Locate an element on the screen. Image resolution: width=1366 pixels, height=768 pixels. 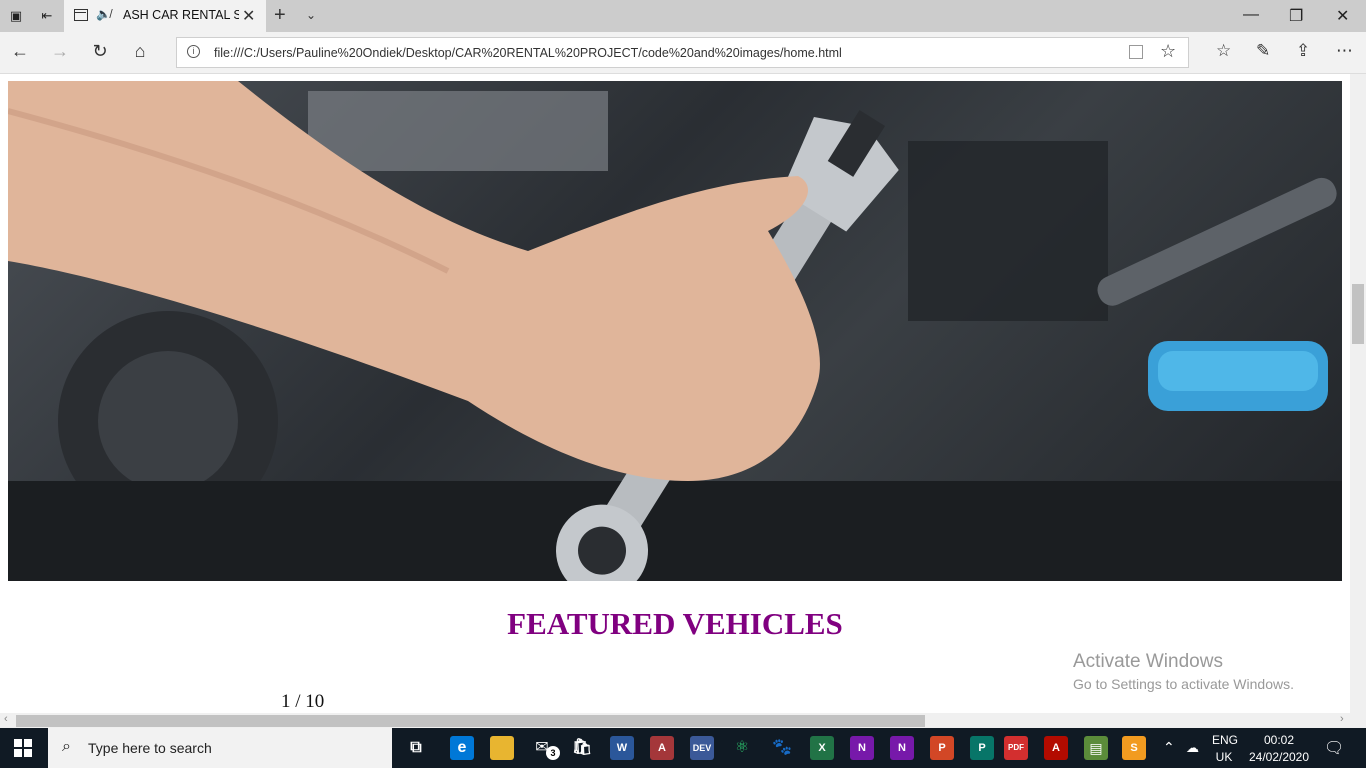
clock: 00:02 24/02/2020 is located at coordinates (1279, 748).